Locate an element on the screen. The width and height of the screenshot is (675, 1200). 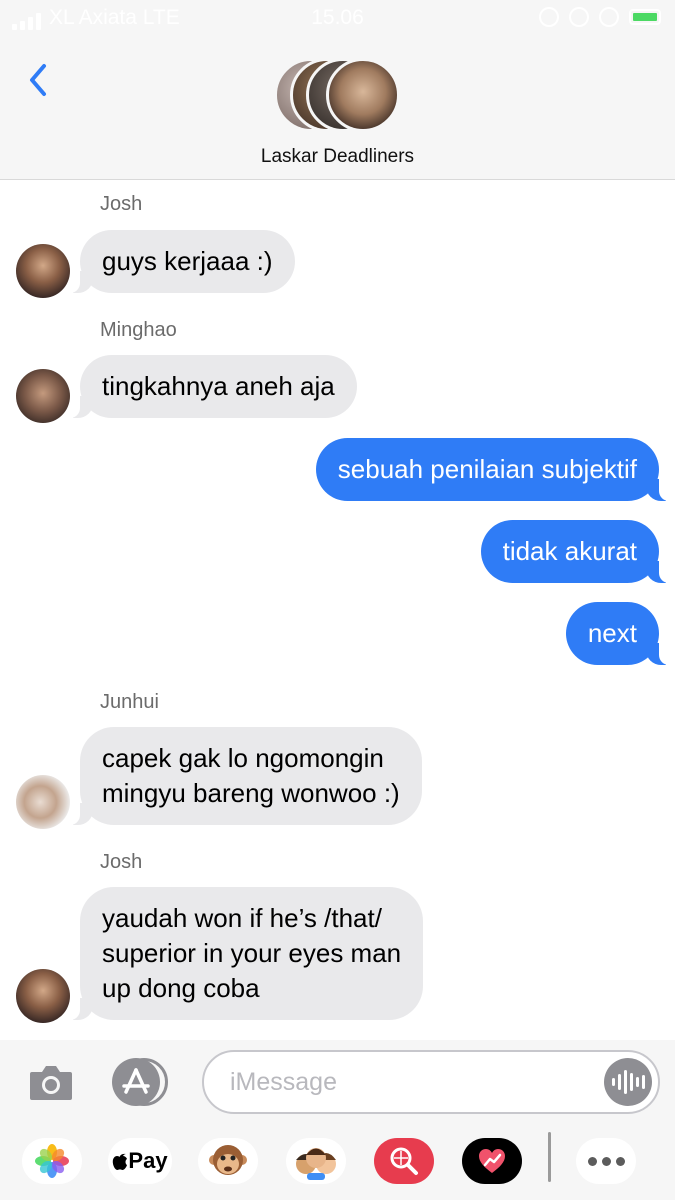
message-line: superior in your eyes man is located at coordinates (252, 953).